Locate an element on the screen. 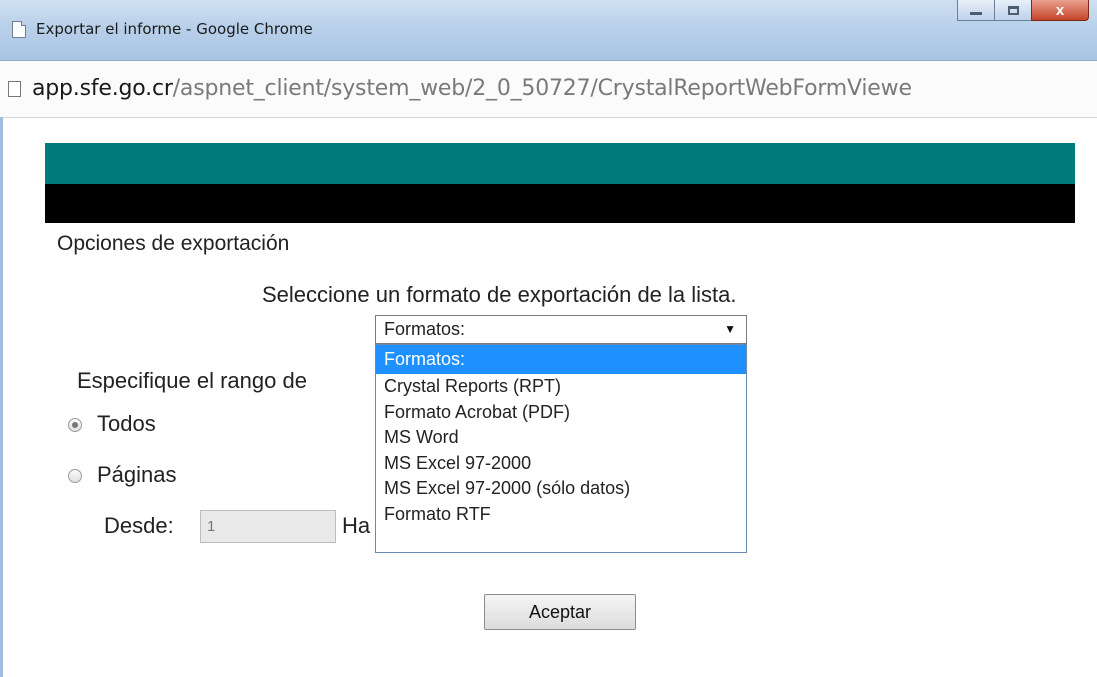 This screenshot has width=1097, height=677. window-controls: x is located at coordinates (1023, 11).